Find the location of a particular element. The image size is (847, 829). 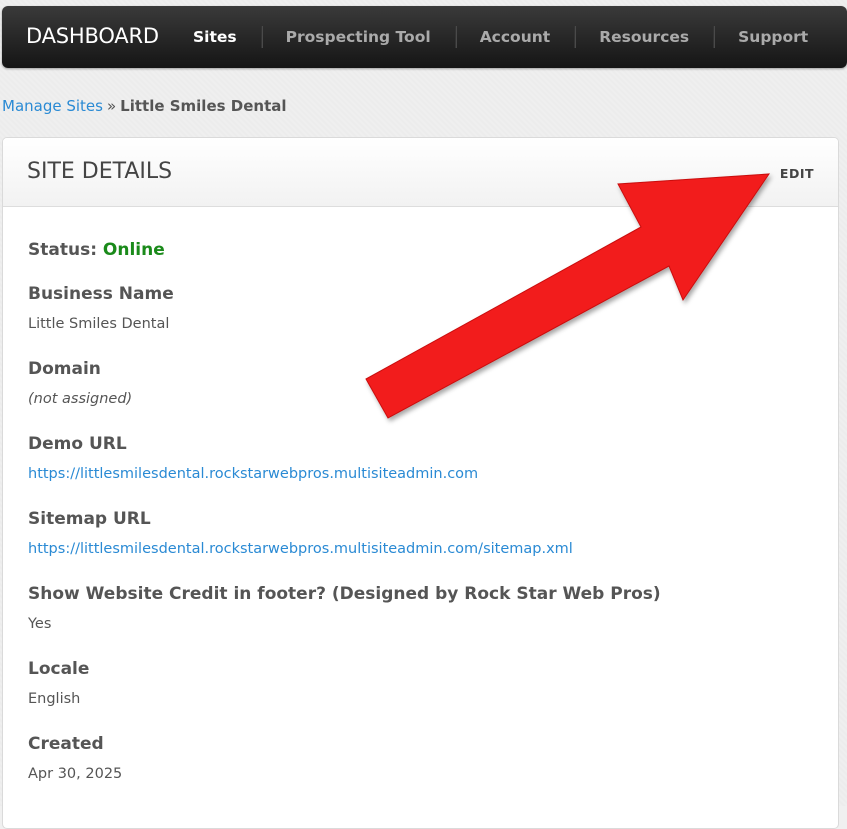

domain-label: Domain is located at coordinates (64, 369).